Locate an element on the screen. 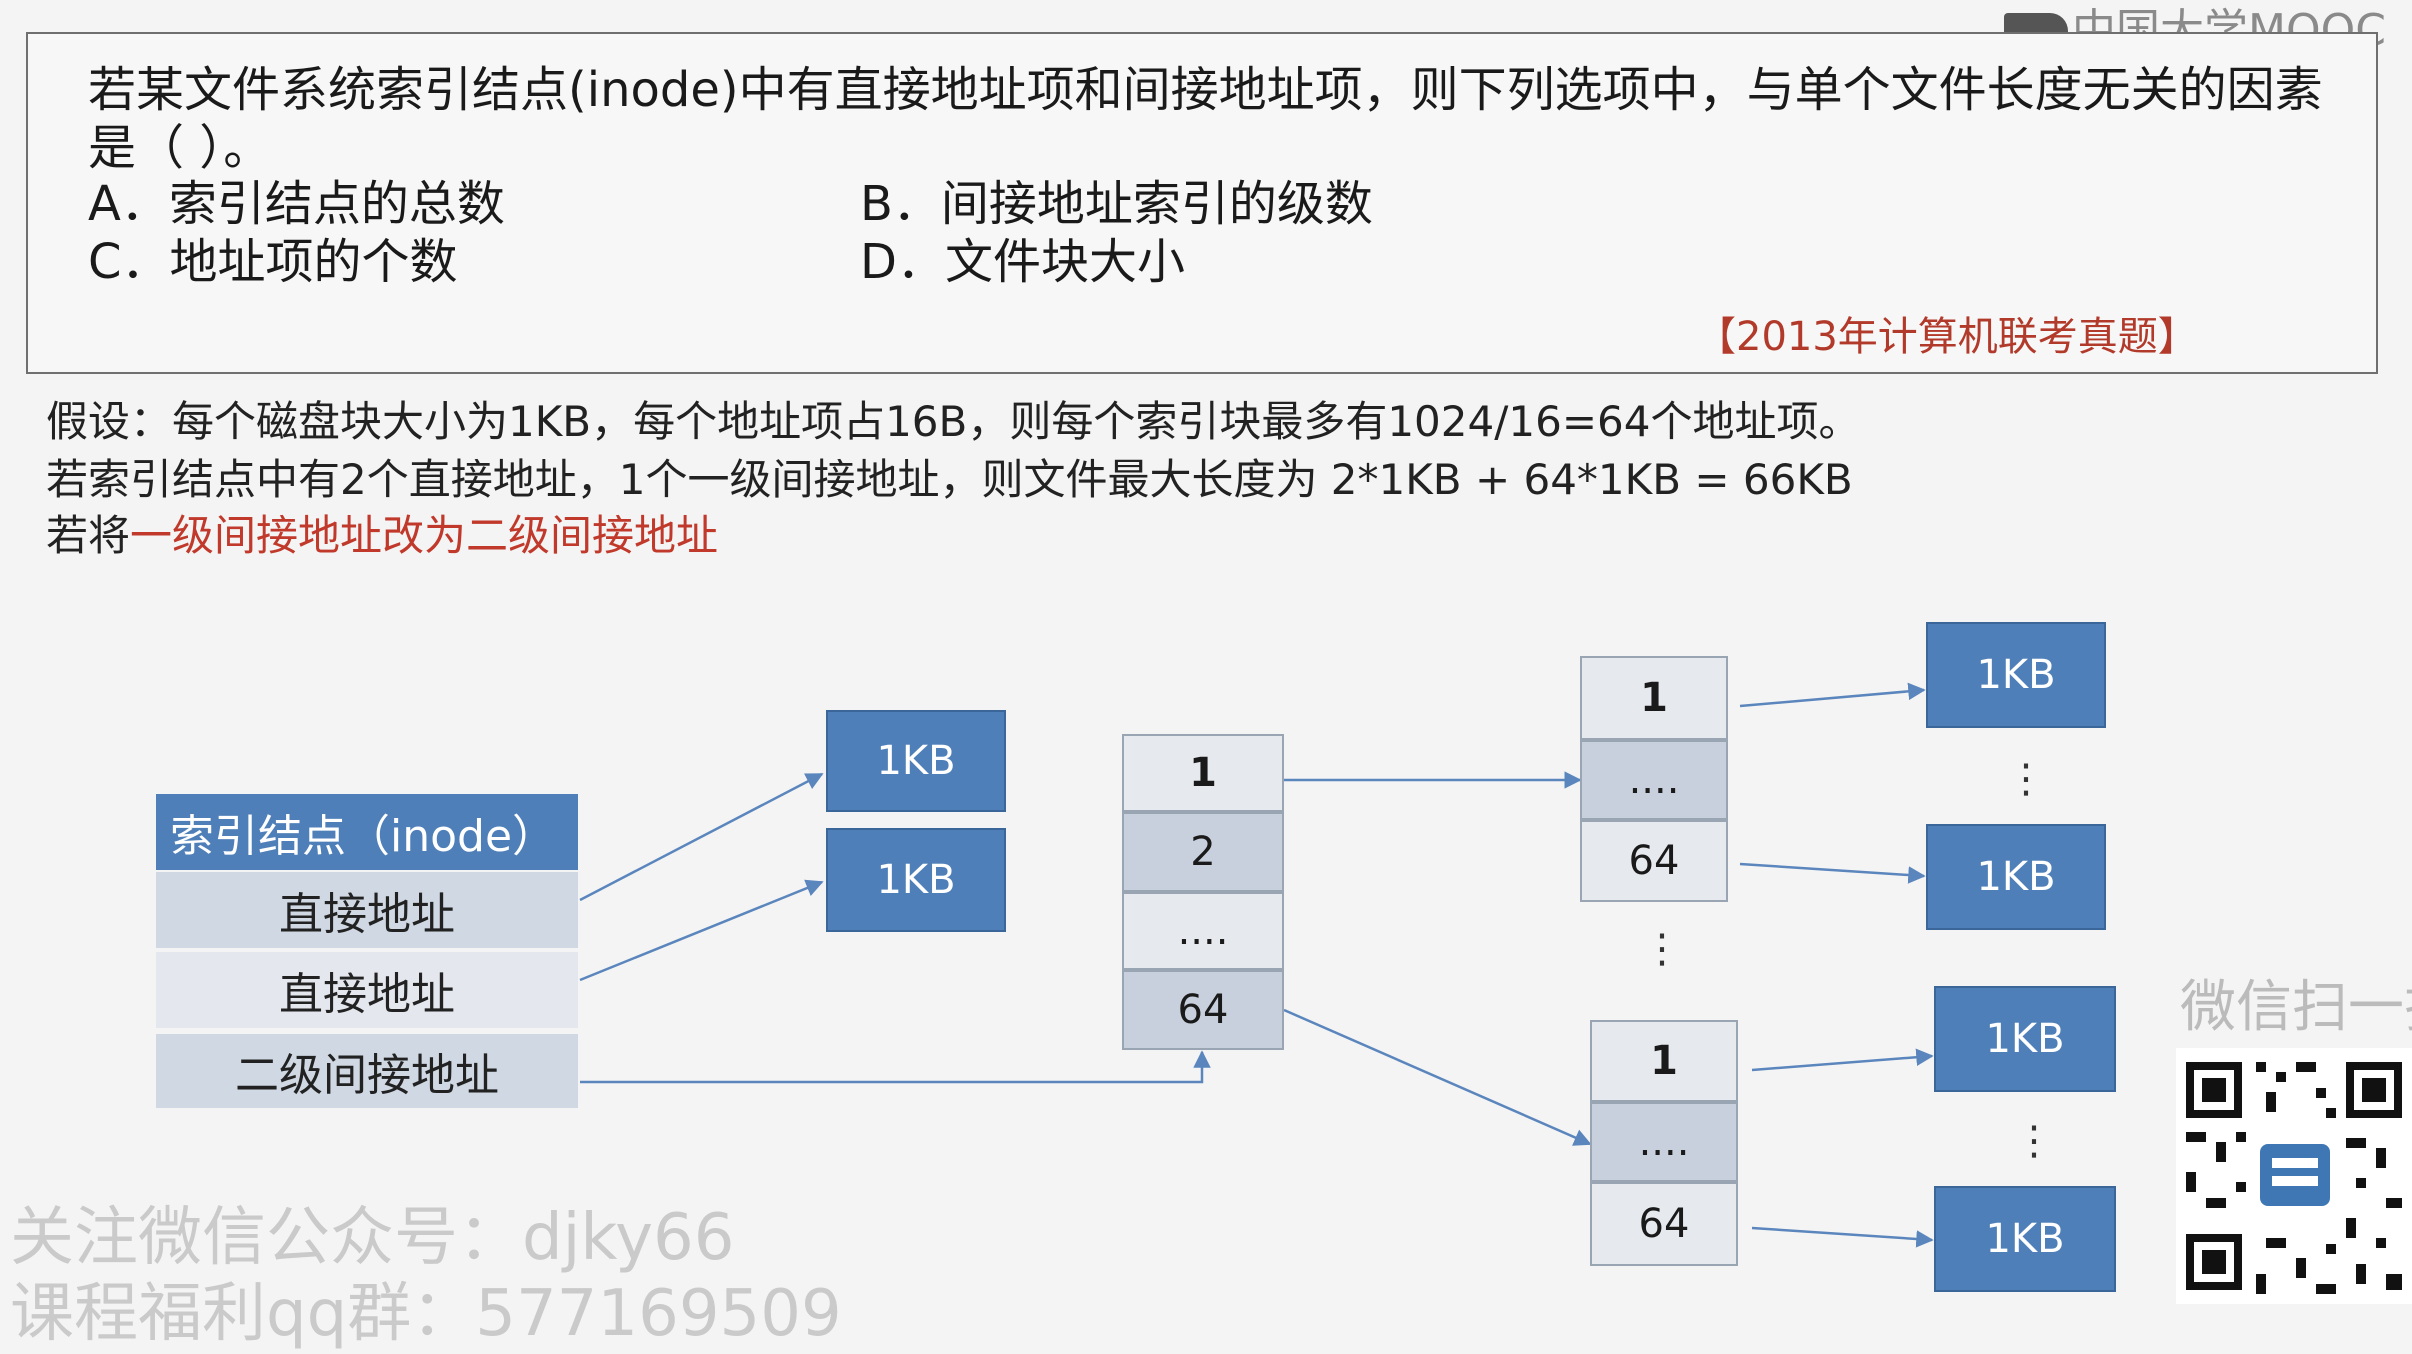  question-source: 【2013年计算机联考真题】 is located at coordinates (1947, 337).